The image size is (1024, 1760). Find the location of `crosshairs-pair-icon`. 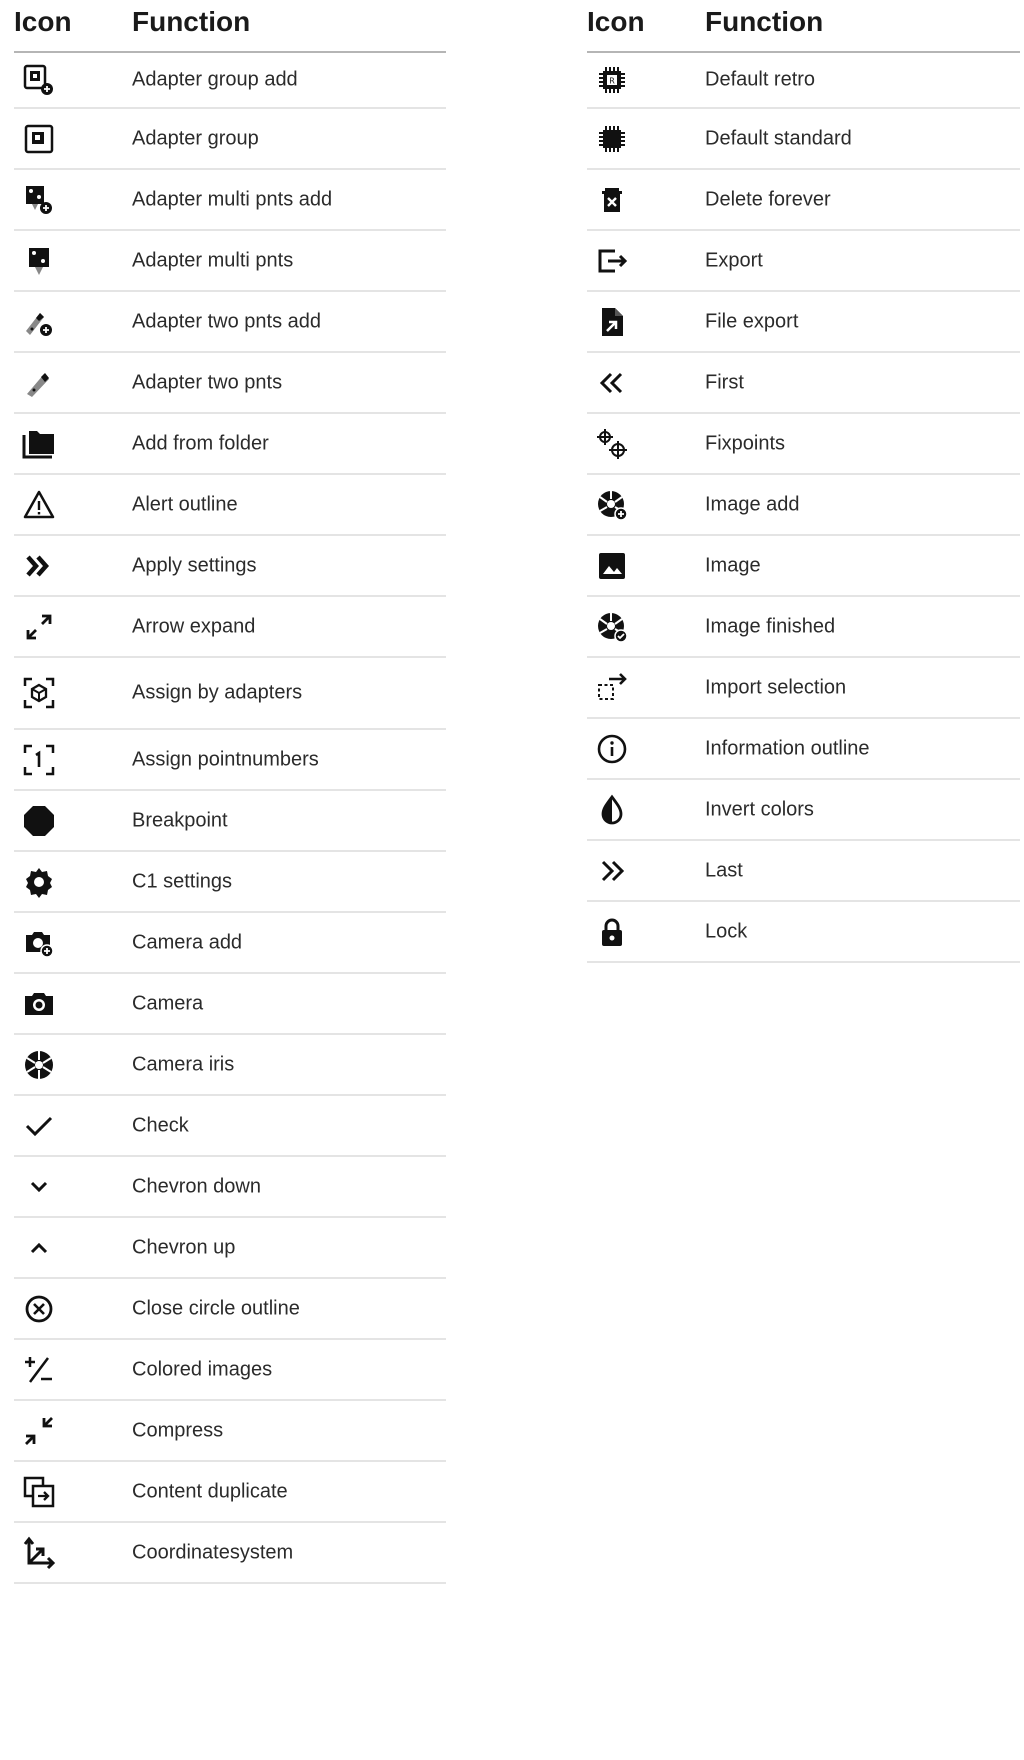

crosshairs-pair-icon is located at coordinates (612, 444).